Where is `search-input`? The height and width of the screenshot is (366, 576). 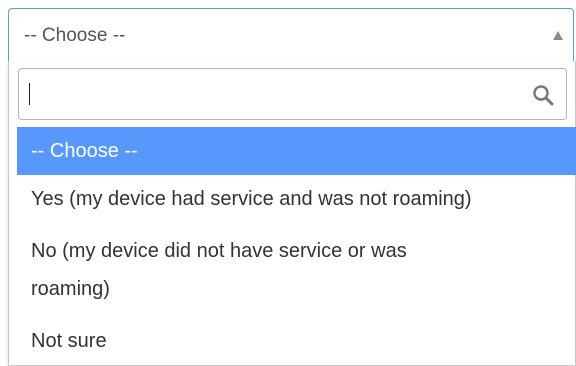 search-input is located at coordinates (279, 94).